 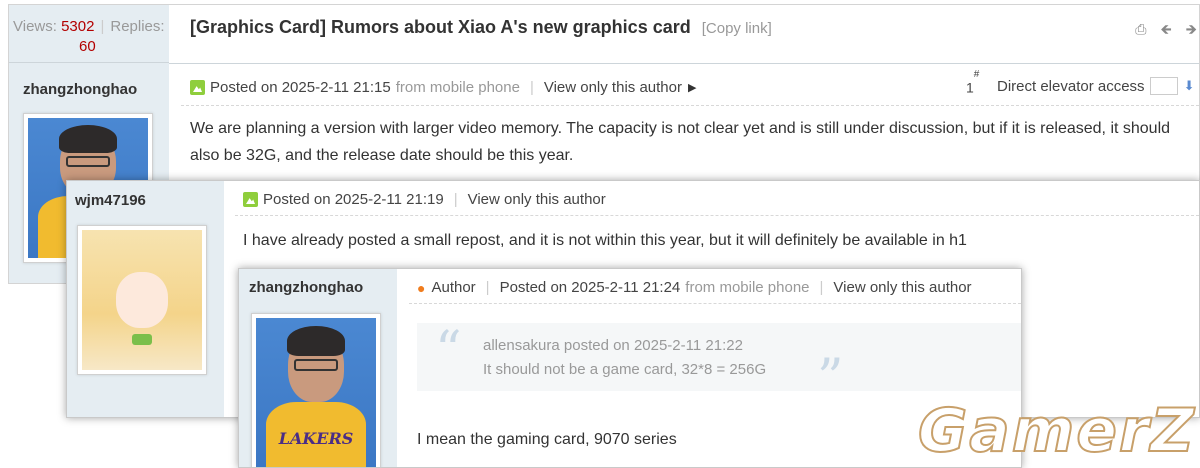 I want to click on post-content: I mean the gaming card, 9070 series, so click(x=547, y=439).